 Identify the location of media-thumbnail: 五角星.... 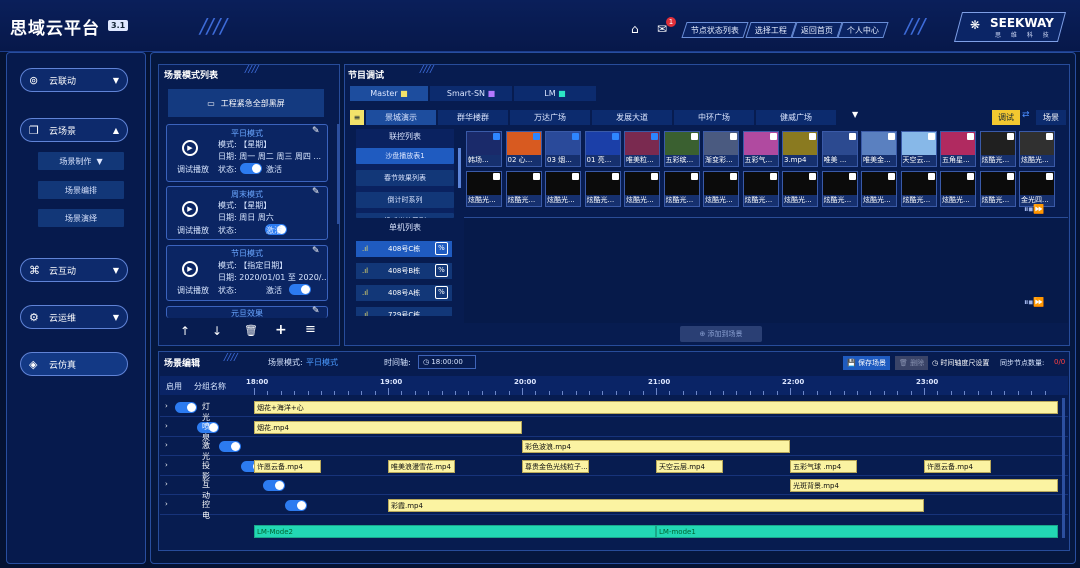
(958, 149).